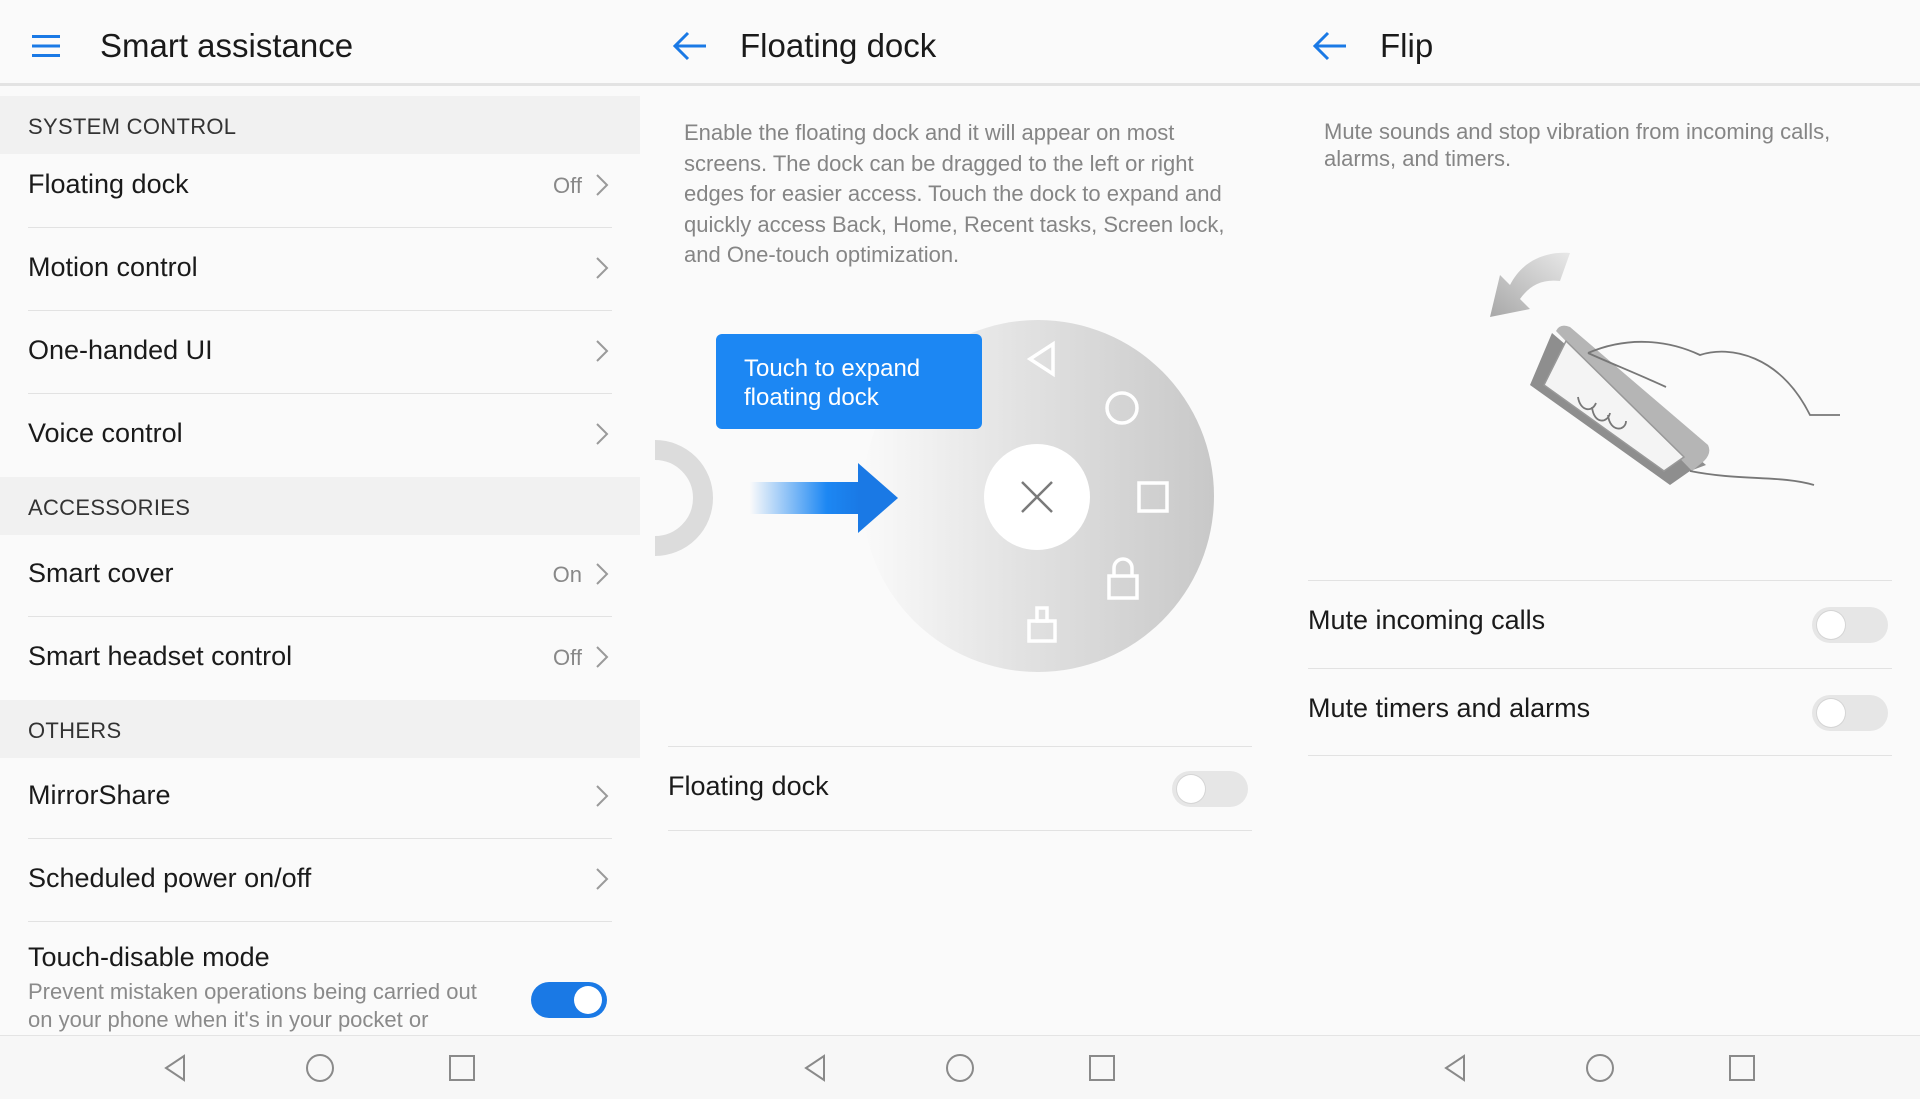 This screenshot has height=1099, width=1920. I want to click on mute-timers-alarms-row: Mute timers and alarms, so click(1600, 710).